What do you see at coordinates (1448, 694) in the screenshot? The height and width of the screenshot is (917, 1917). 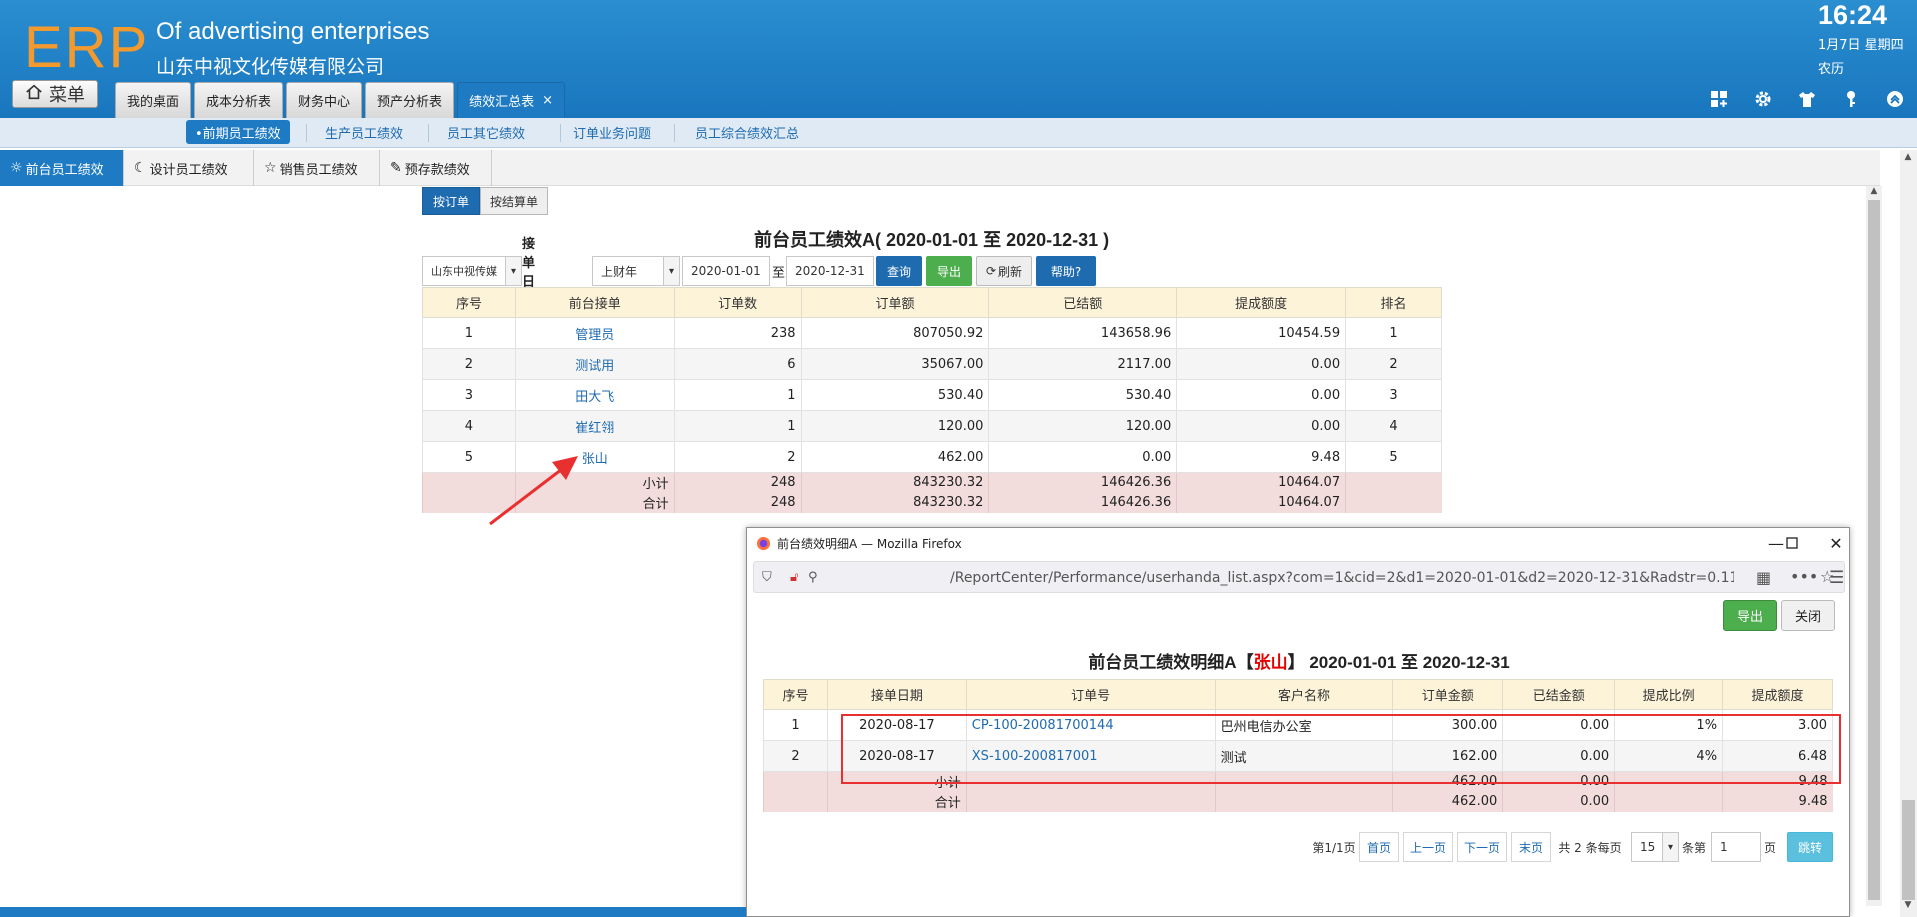 I see `col-header: 订单金额` at bounding box center [1448, 694].